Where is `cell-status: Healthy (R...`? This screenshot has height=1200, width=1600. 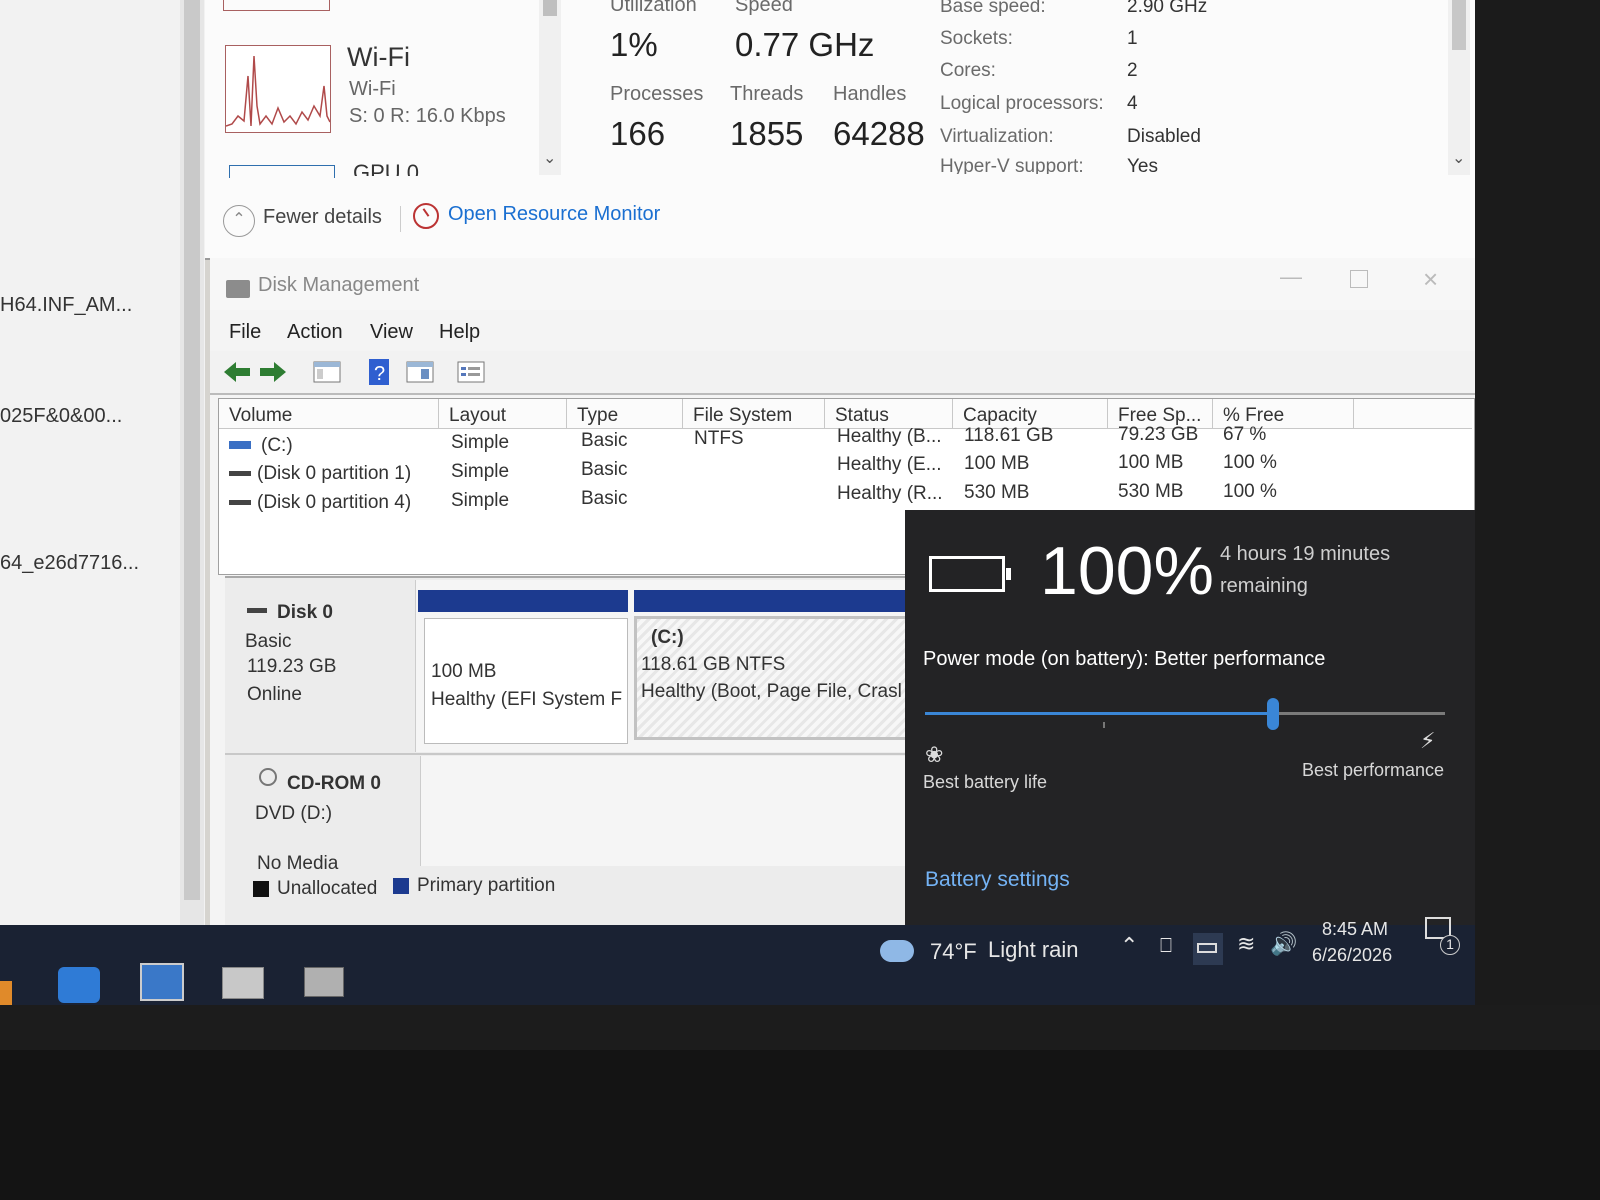
cell-status: Healthy (R... is located at coordinates (890, 493).